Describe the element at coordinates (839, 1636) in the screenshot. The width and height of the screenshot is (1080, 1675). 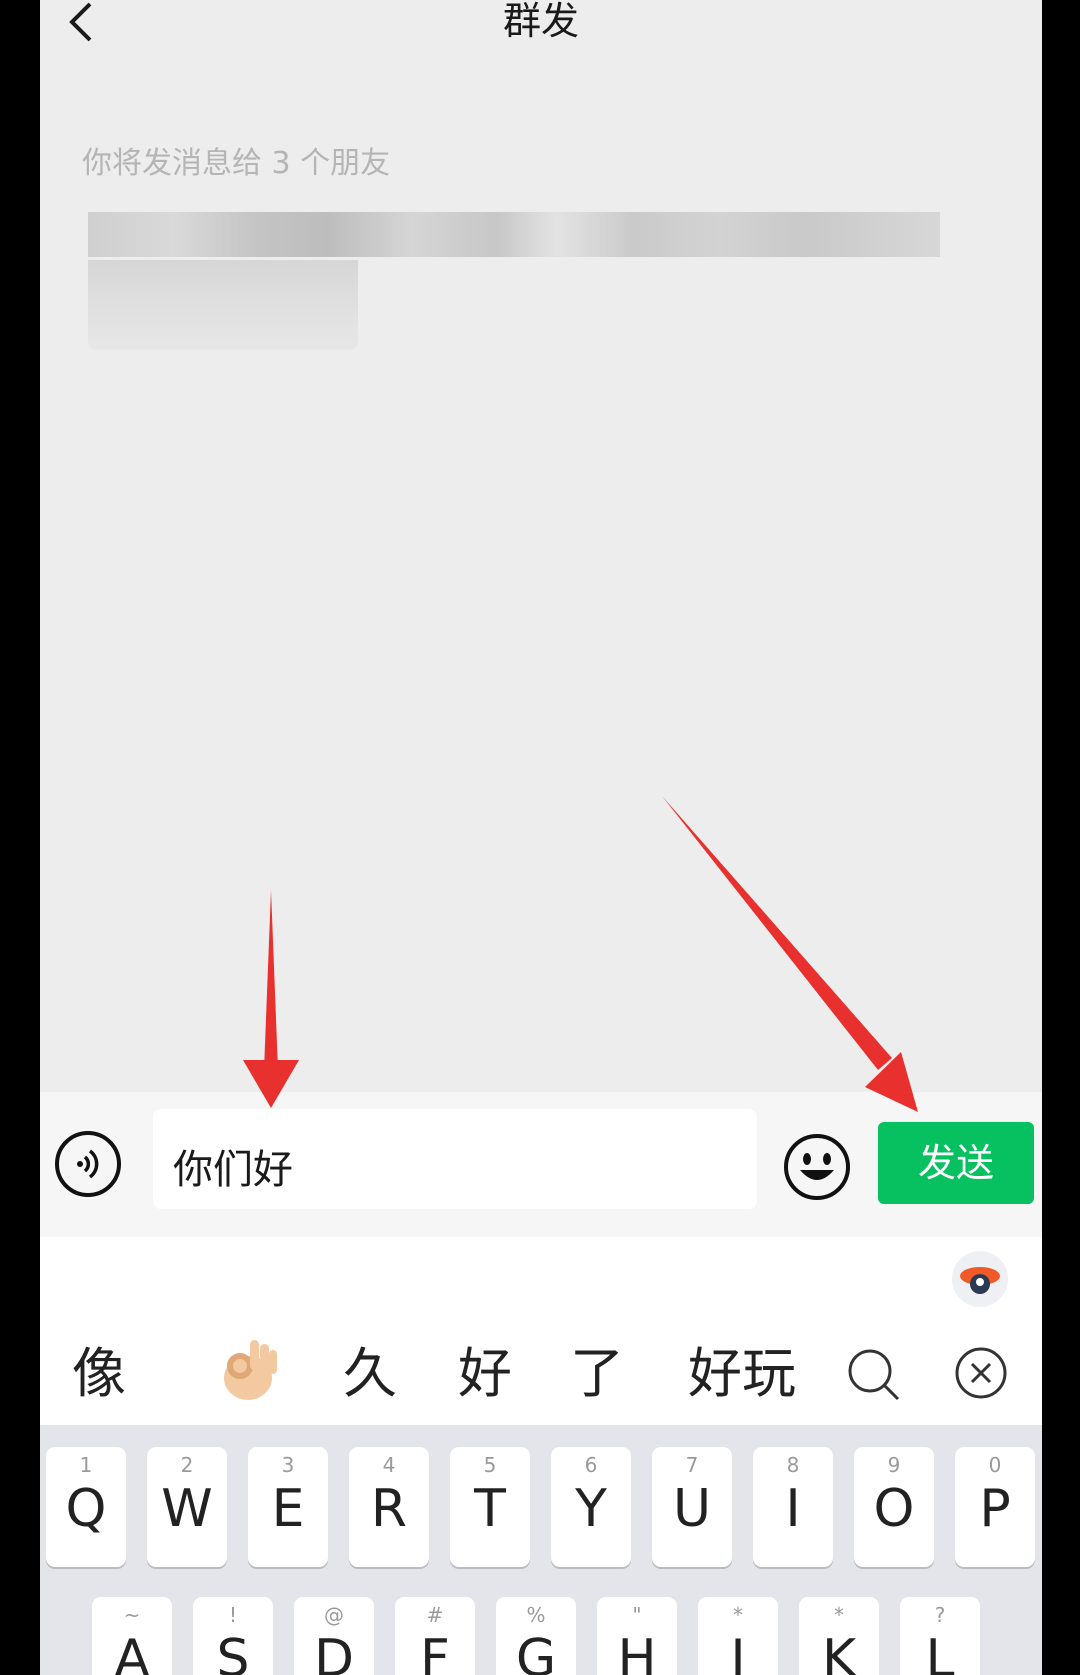
I see `key-k: * K` at that location.